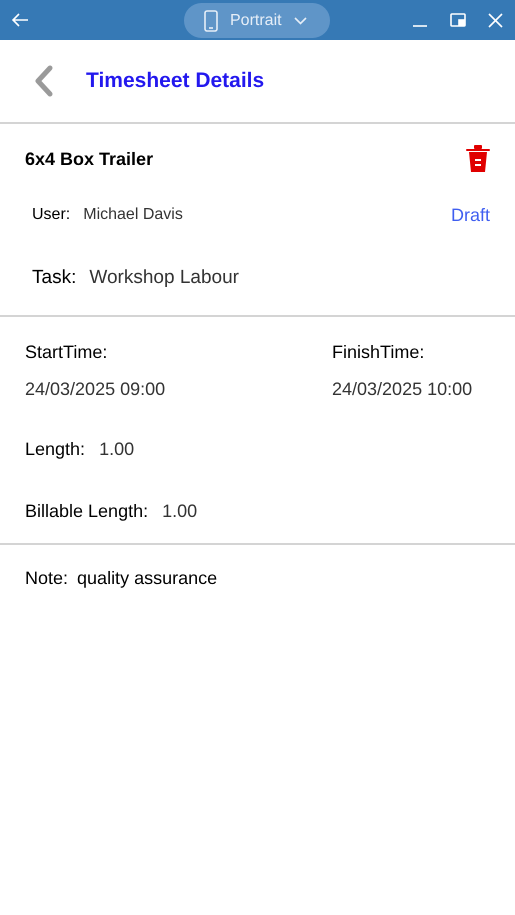 This screenshot has height=915, width=515. What do you see at coordinates (211, 21) in the screenshot?
I see `phone-icon` at bounding box center [211, 21].